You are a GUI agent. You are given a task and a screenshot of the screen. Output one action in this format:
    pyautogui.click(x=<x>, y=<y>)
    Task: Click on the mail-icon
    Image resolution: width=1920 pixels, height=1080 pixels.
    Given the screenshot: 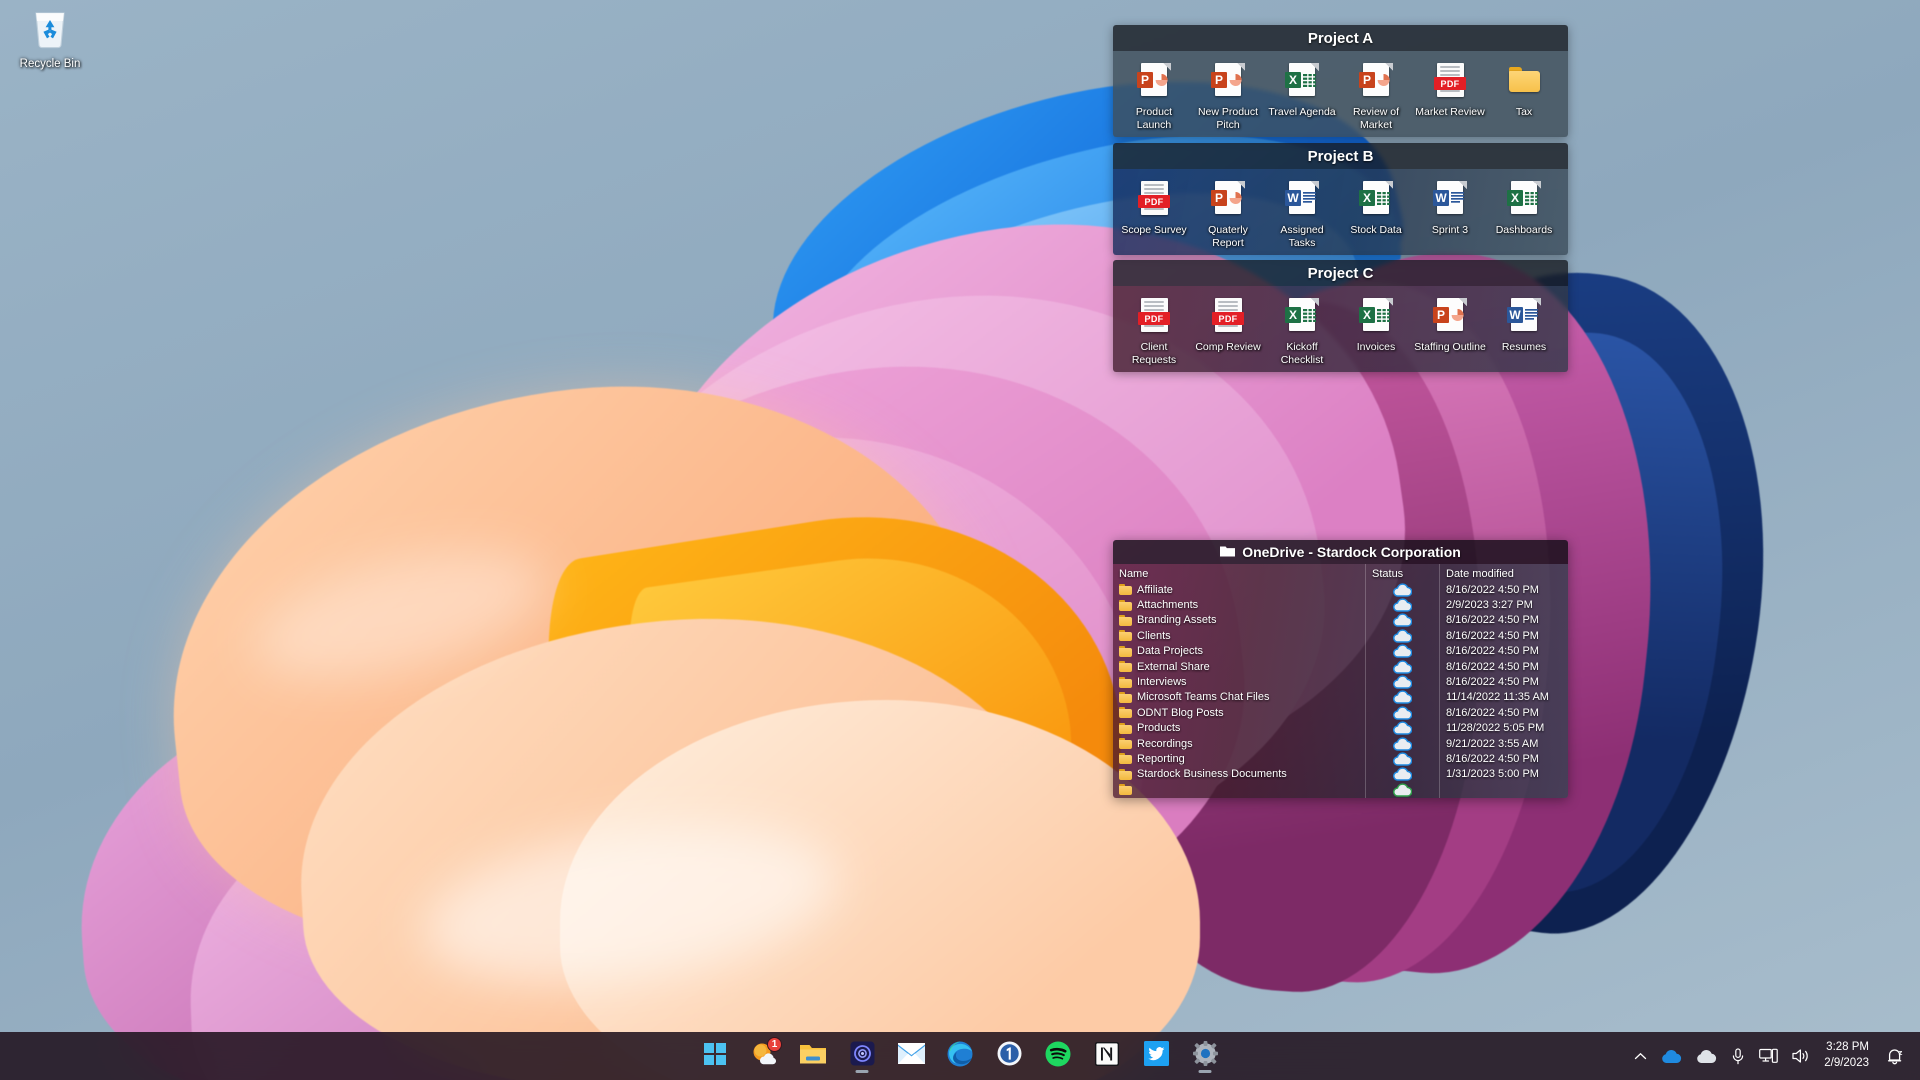 What is the action you would take?
    pyautogui.click(x=911, y=1056)
    